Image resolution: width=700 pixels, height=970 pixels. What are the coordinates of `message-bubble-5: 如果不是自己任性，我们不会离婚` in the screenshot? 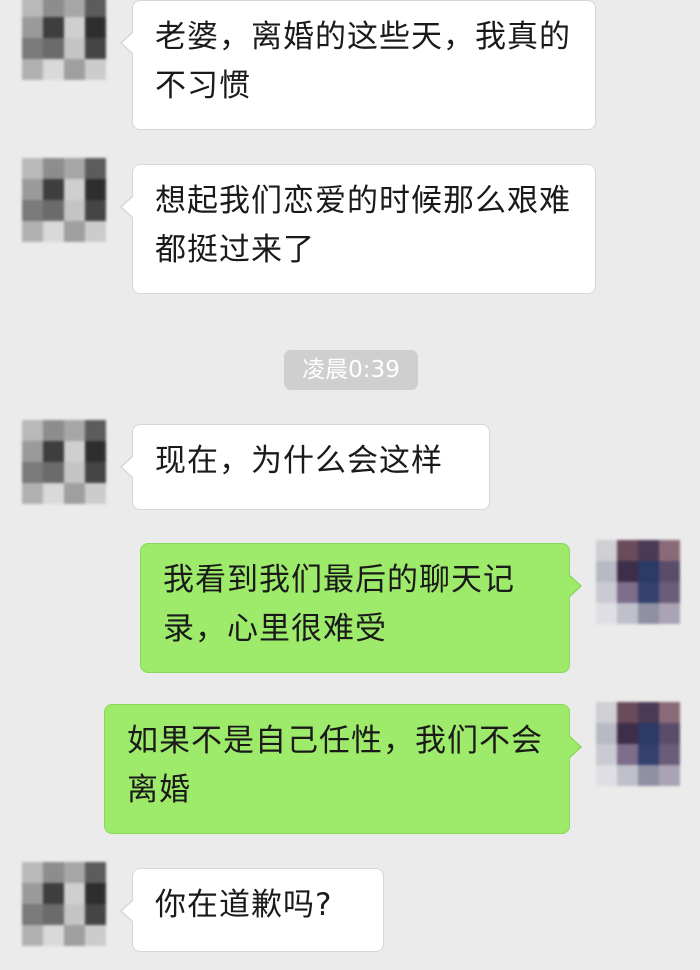 It's located at (343, 769).